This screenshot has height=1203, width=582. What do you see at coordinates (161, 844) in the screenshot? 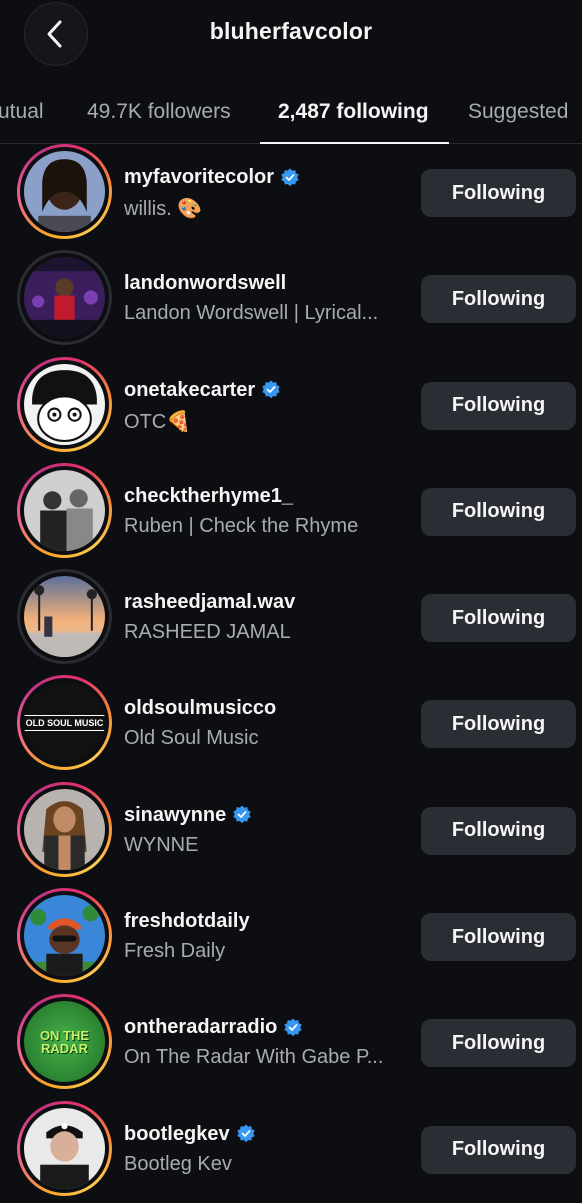
I see `full-name: WYNNE` at bounding box center [161, 844].